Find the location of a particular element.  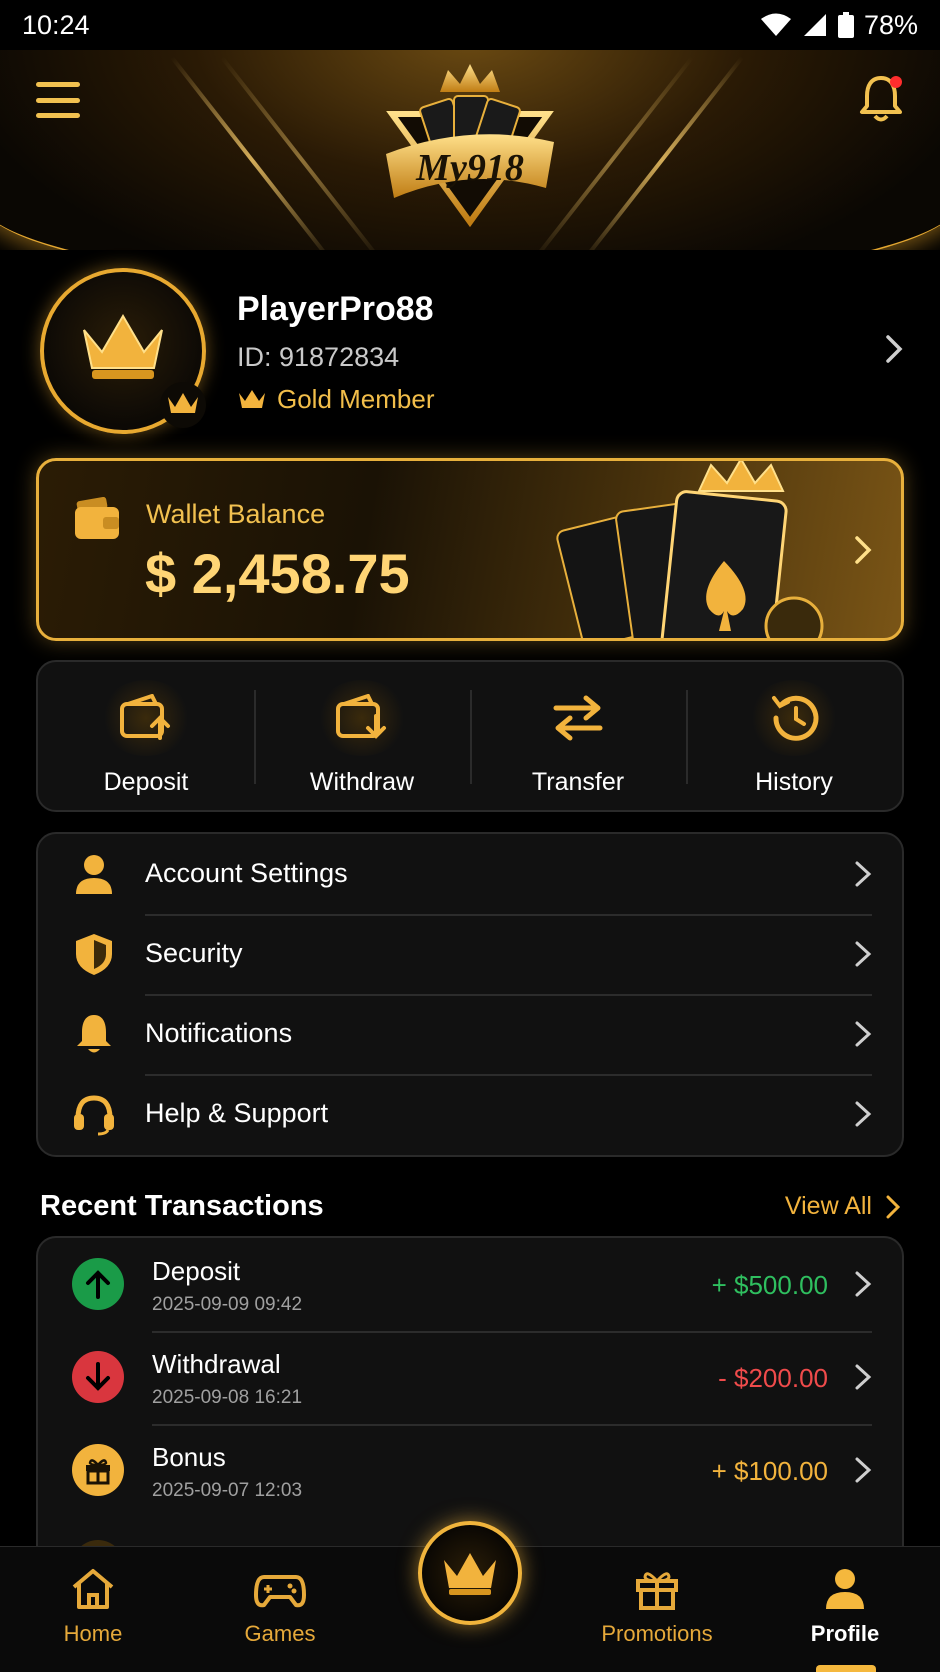

bottom-navigation: Home Games Promotions Profile is located at coordinates (470, 1596).